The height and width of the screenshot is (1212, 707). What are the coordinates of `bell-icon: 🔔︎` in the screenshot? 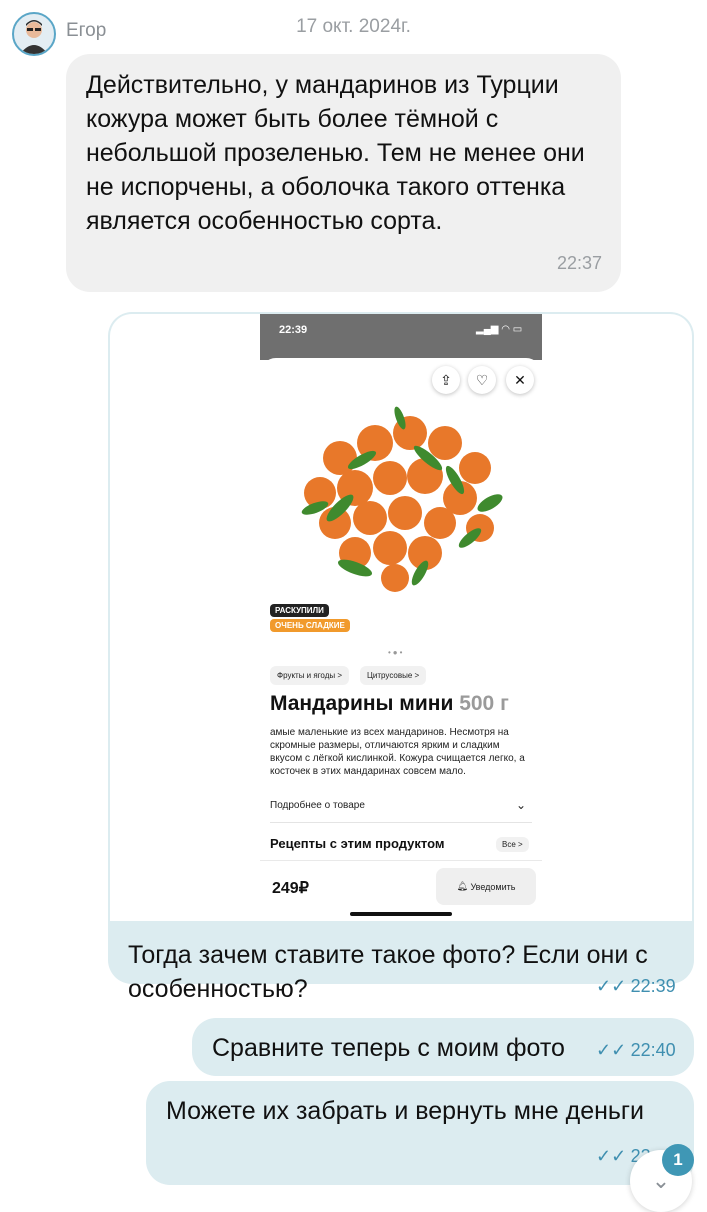 It's located at (463, 886).